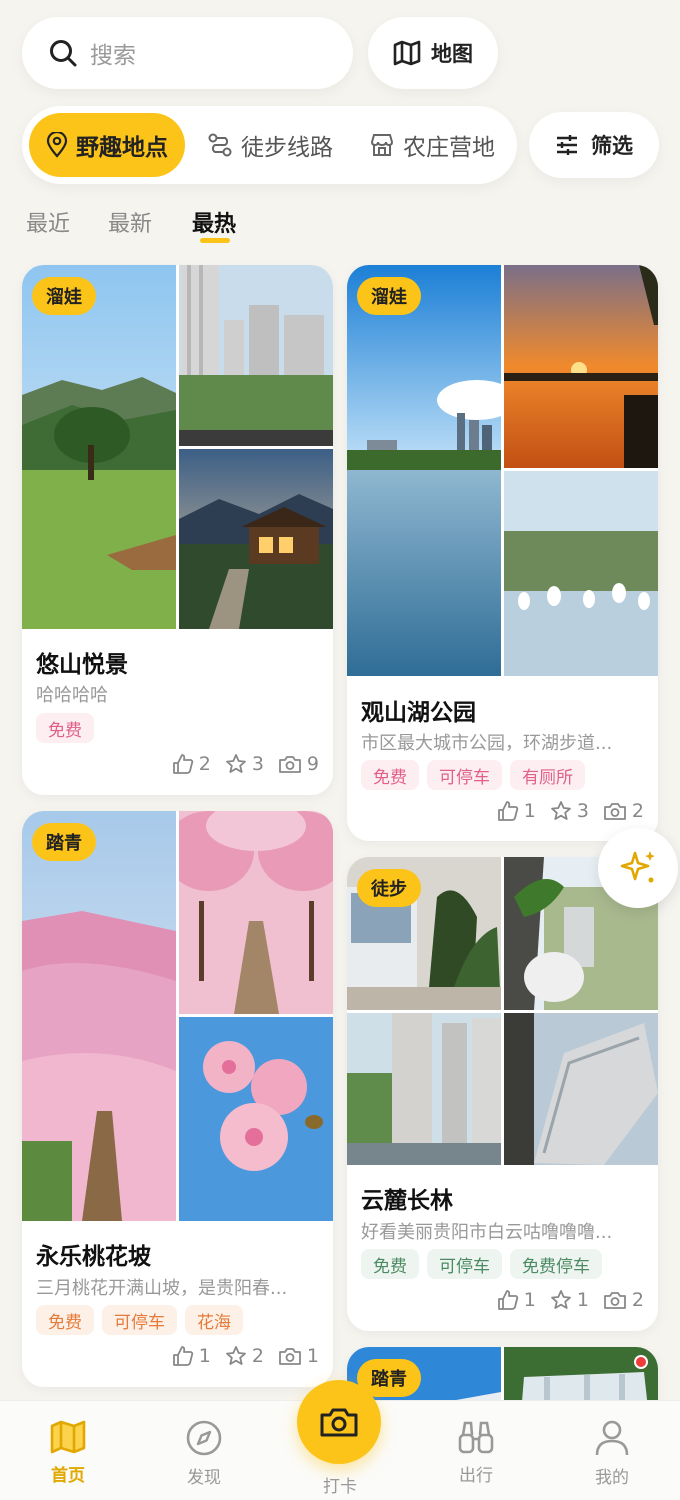 Image resolution: width=680 pixels, height=1500 pixels. What do you see at coordinates (82, 665) in the screenshot?
I see `place-title: 悠山悦景` at bounding box center [82, 665].